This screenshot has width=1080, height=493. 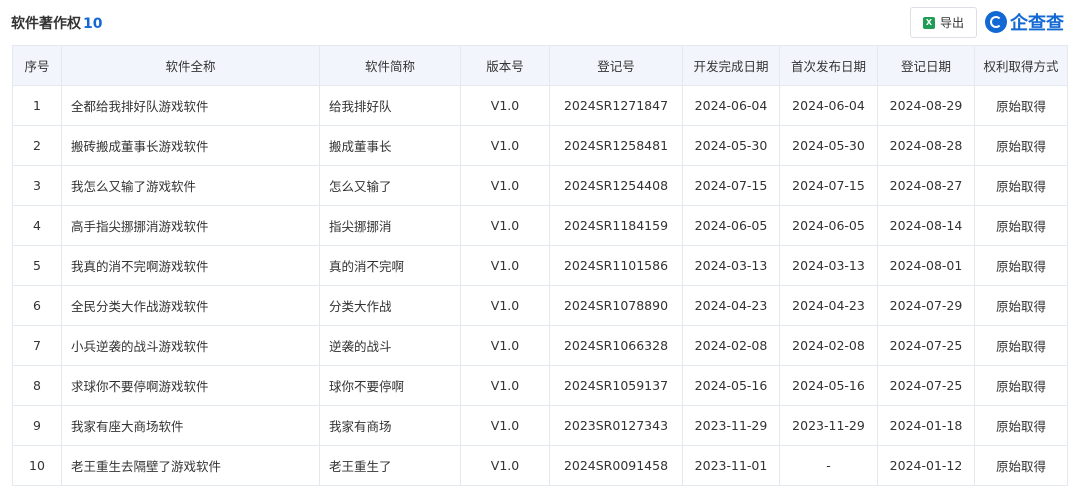 What do you see at coordinates (731, 345) in the screenshot?
I see `dev-completion-date: 2024-02-08` at bounding box center [731, 345].